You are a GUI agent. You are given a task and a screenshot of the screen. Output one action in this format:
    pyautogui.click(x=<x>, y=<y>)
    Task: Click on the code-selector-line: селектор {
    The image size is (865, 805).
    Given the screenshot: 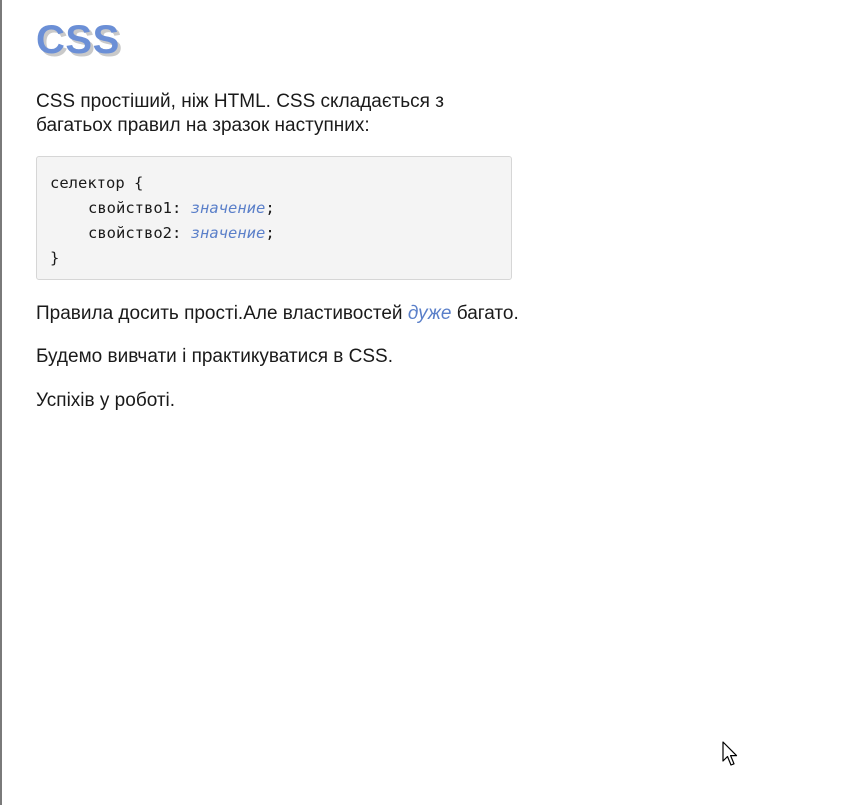 What is the action you would take?
    pyautogui.click(x=97, y=183)
    